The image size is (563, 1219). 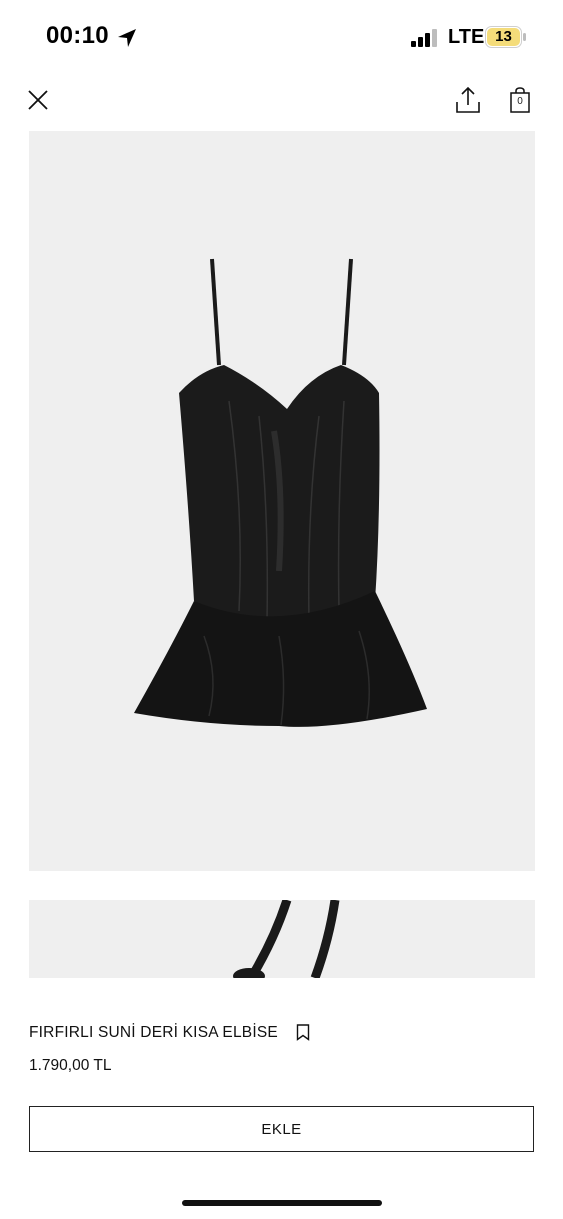 I want to click on status-time: 00:10, so click(x=77, y=35).